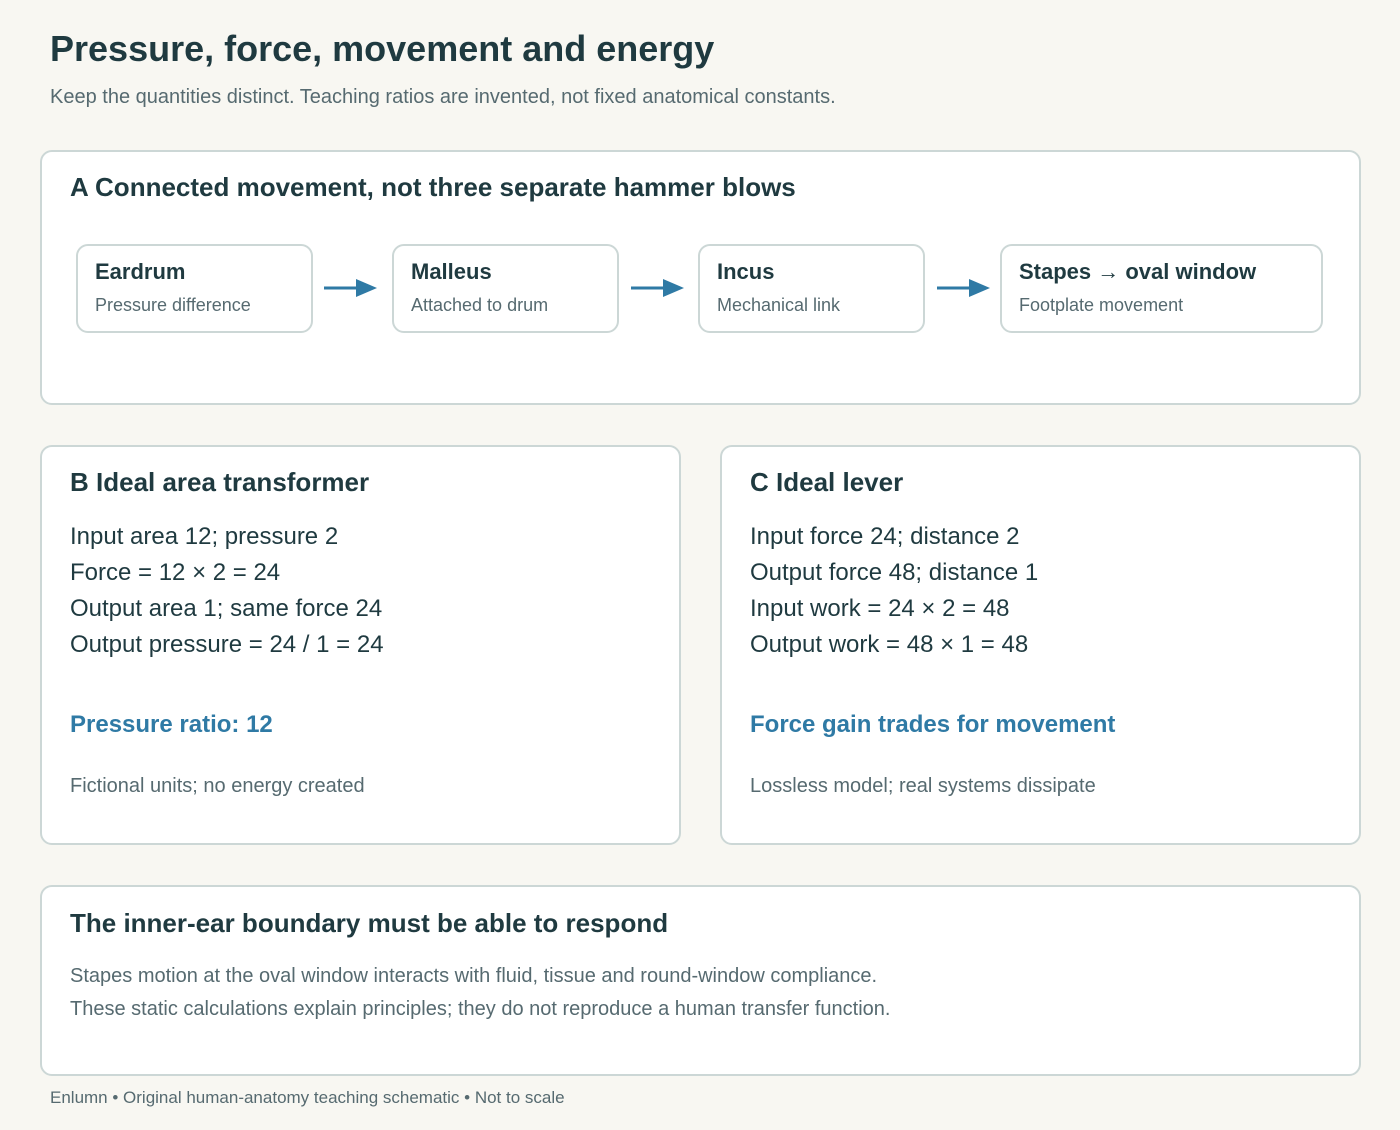 The height and width of the screenshot is (1130, 1400). I want to click on calc-line: Output area 1; same force 24, so click(226, 608).